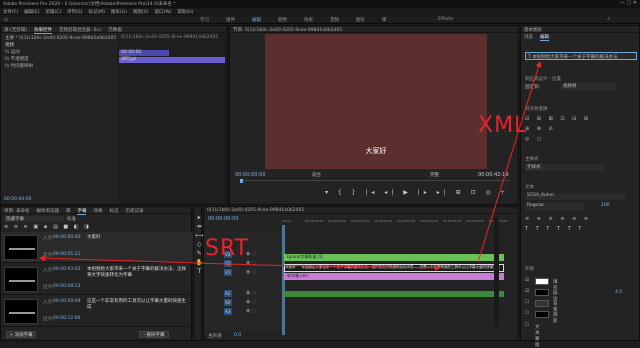 This screenshot has height=348, width=640. Describe the element at coordinates (227, 248) in the screenshot. I see `srt-label: SRT` at that location.